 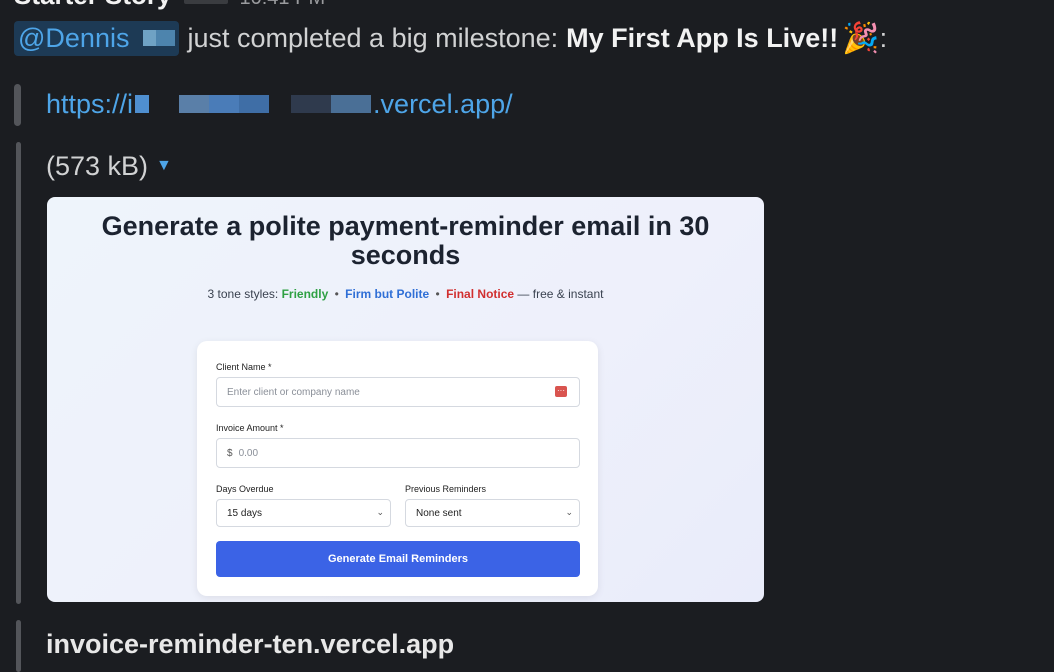 I want to click on message-trailing: :, so click(x=883, y=37).